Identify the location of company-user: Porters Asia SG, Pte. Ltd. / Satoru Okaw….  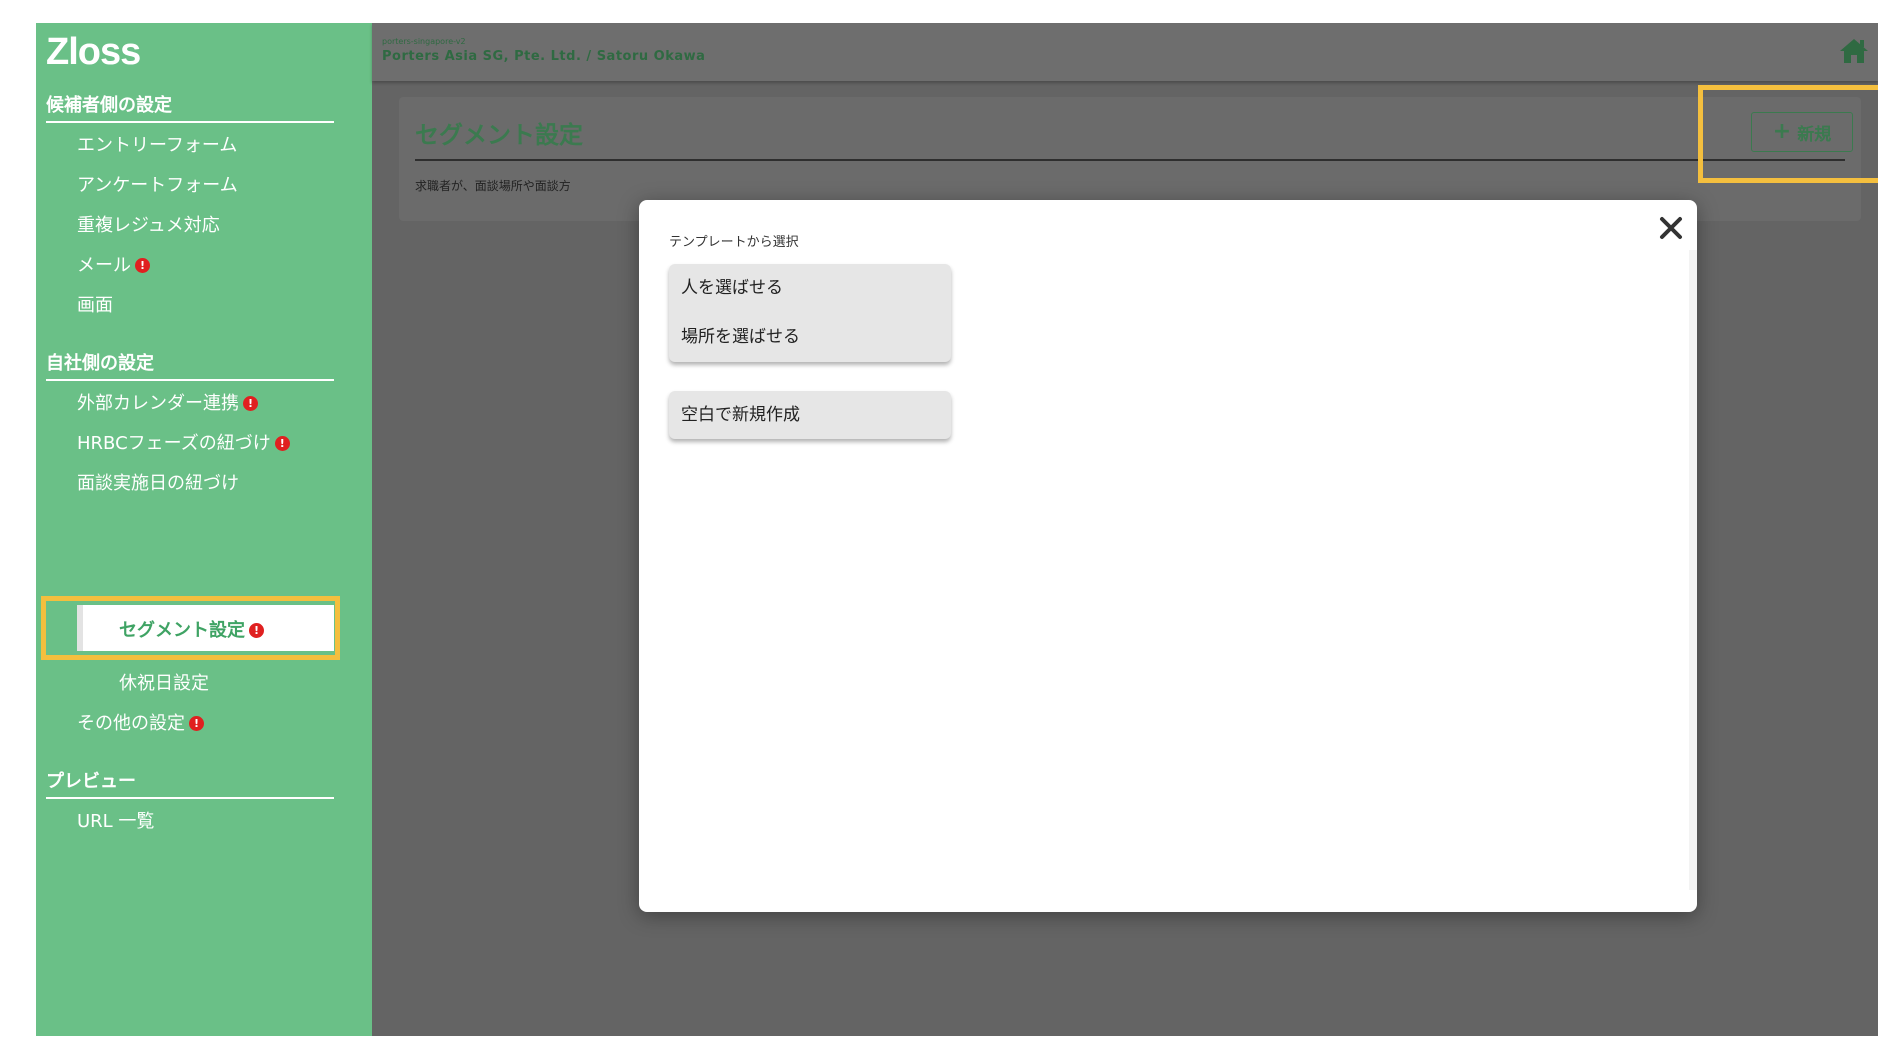
(544, 56).